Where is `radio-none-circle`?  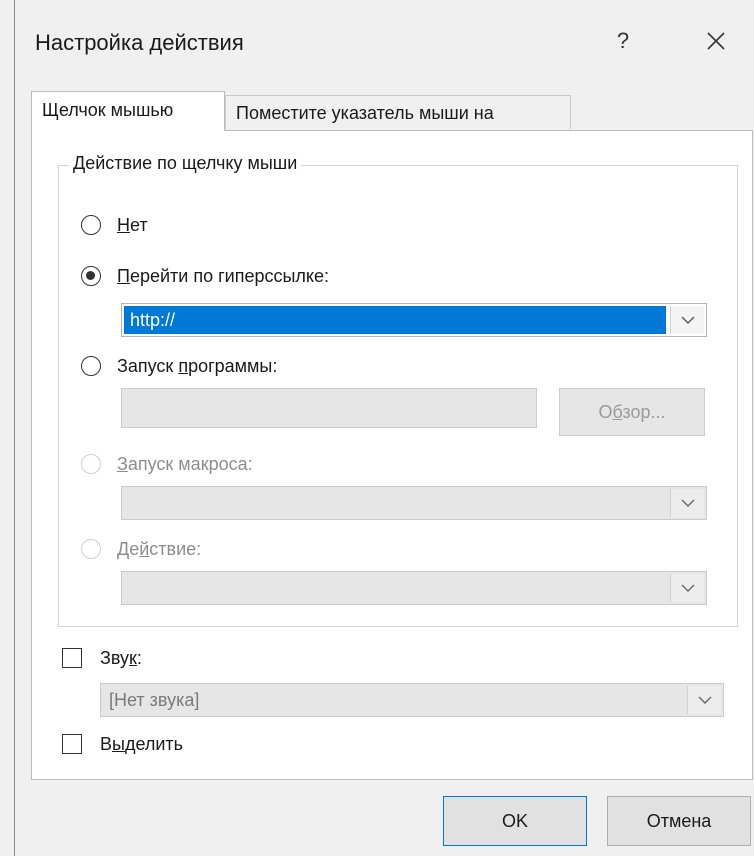 radio-none-circle is located at coordinates (91, 225).